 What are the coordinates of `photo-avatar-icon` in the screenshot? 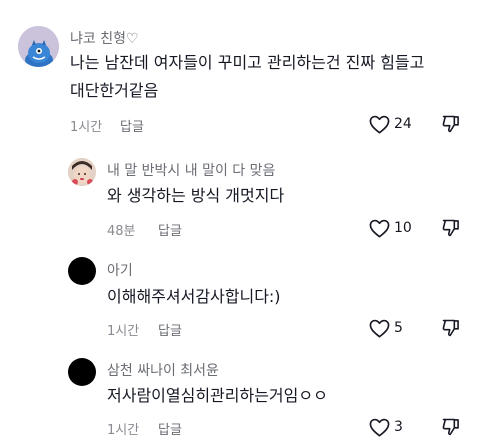 It's located at (82, 172).